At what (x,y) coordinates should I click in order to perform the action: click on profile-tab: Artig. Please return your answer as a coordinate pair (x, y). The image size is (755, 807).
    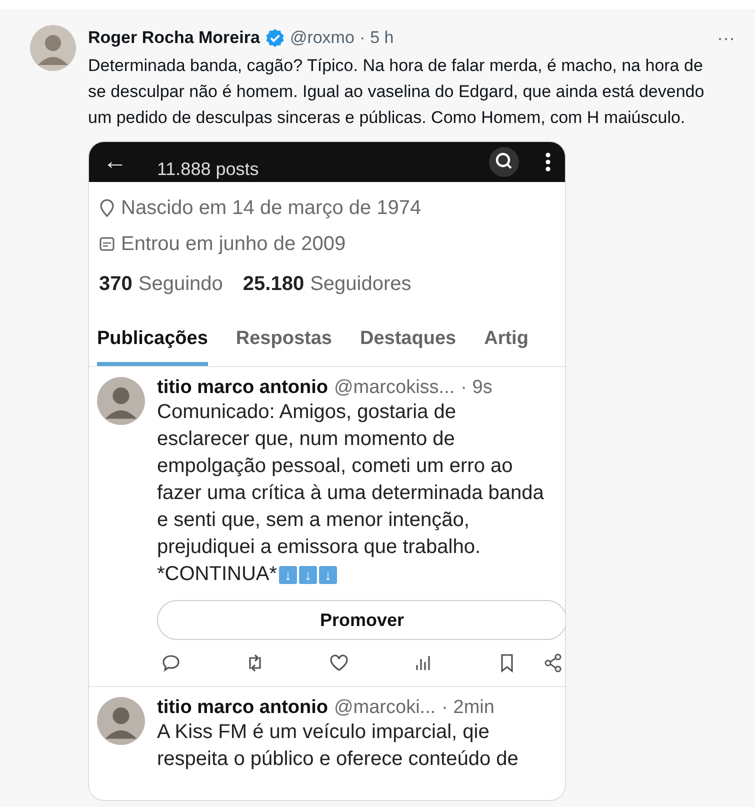
    Looking at the image, I should click on (506, 347).